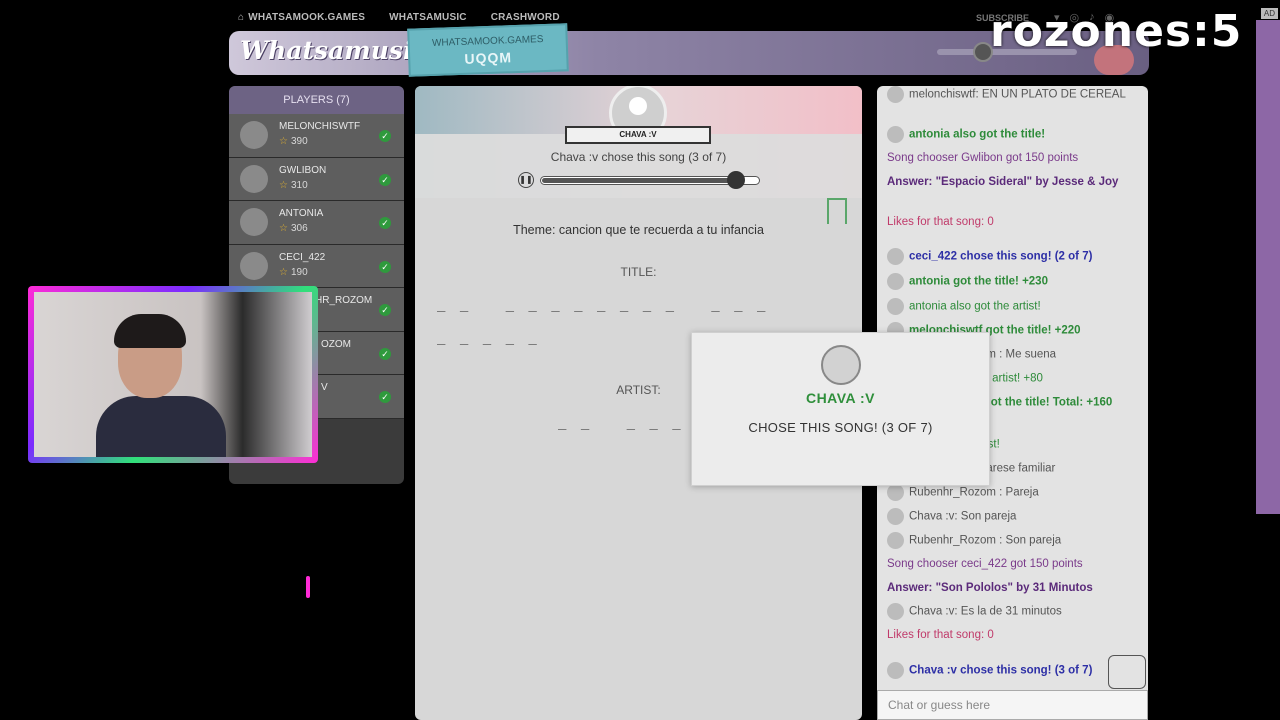  I want to click on chat-message: antonia also got the artist!, so click(1012, 307).